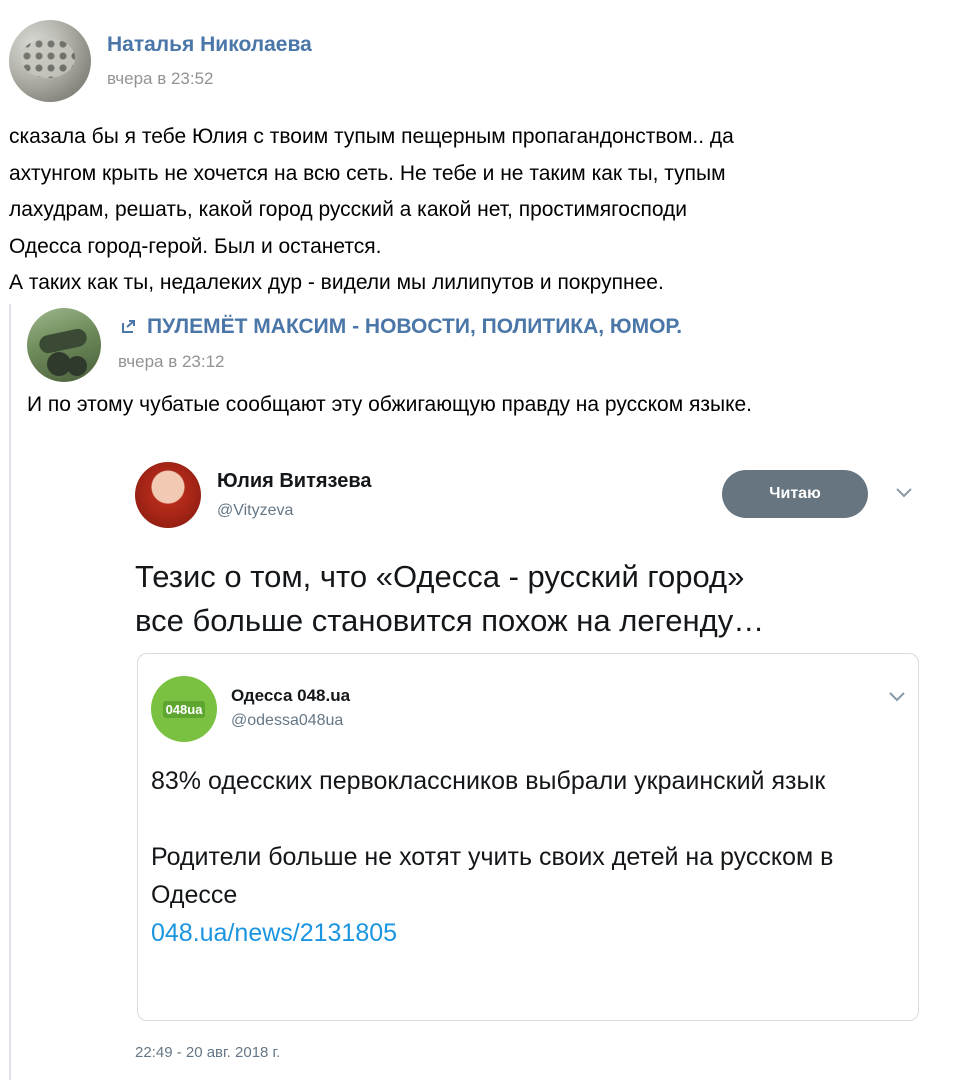 The height and width of the screenshot is (1080, 971). Describe the element at coordinates (168, 495) in the screenshot. I see `tweet-avatar` at that location.